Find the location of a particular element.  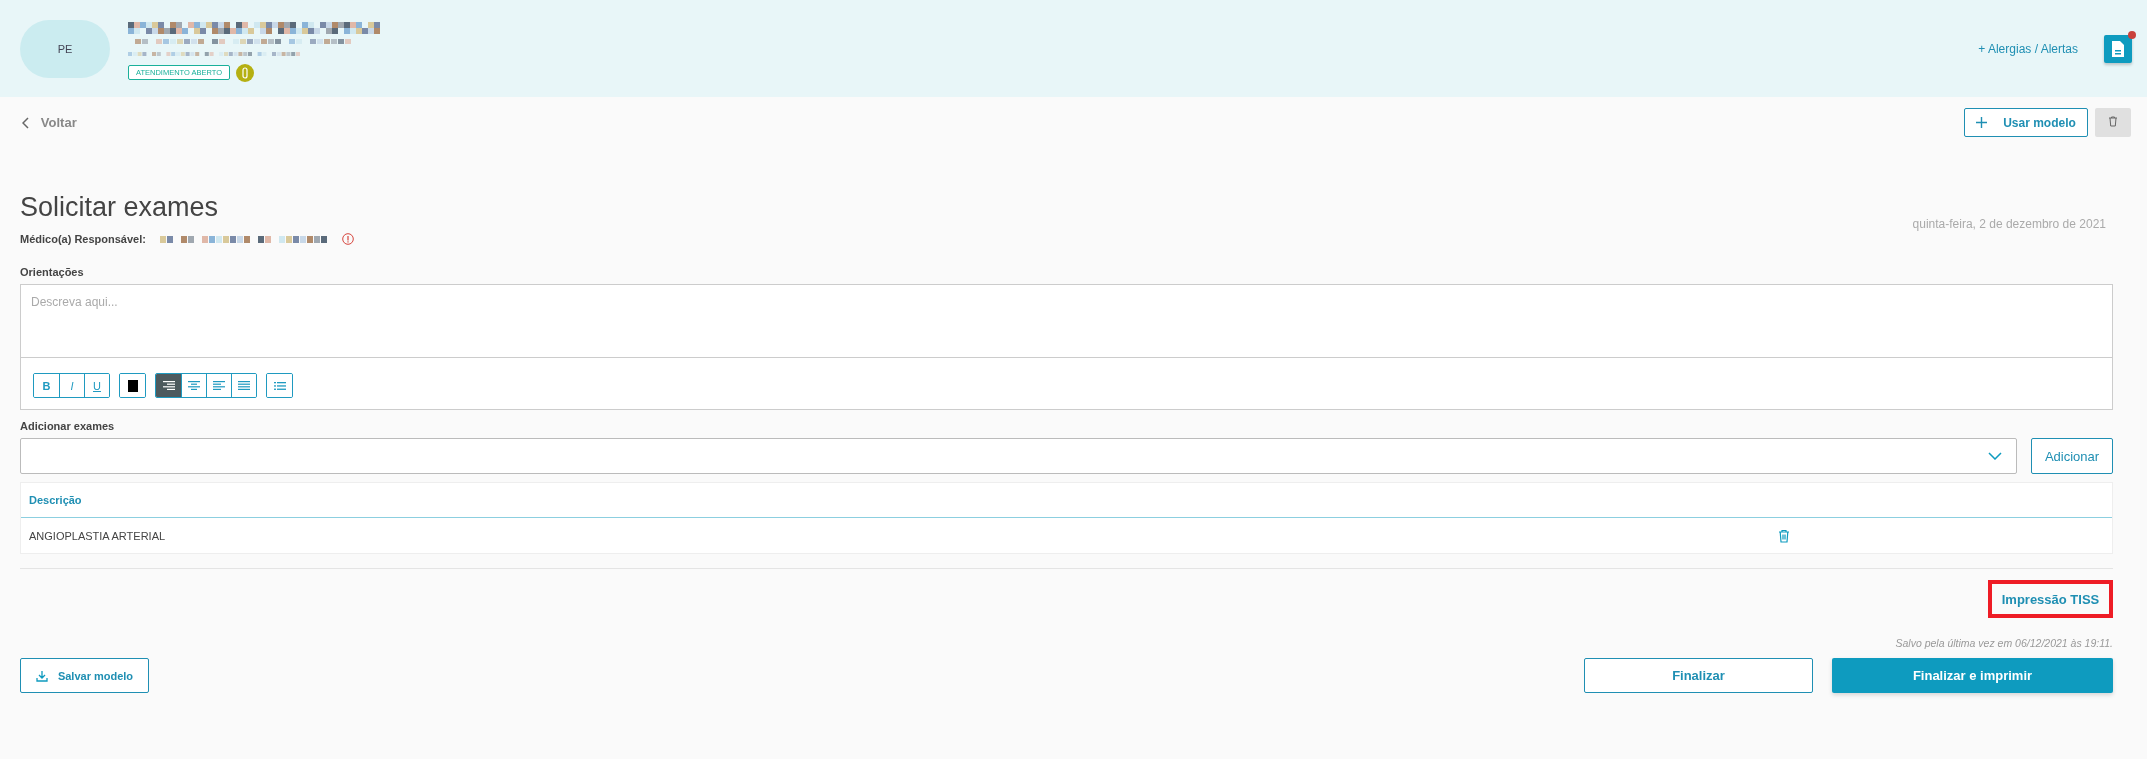

saved-note: Salvo pela última vez em 06/12/2021 às 19:11. is located at coordinates (2004, 643).